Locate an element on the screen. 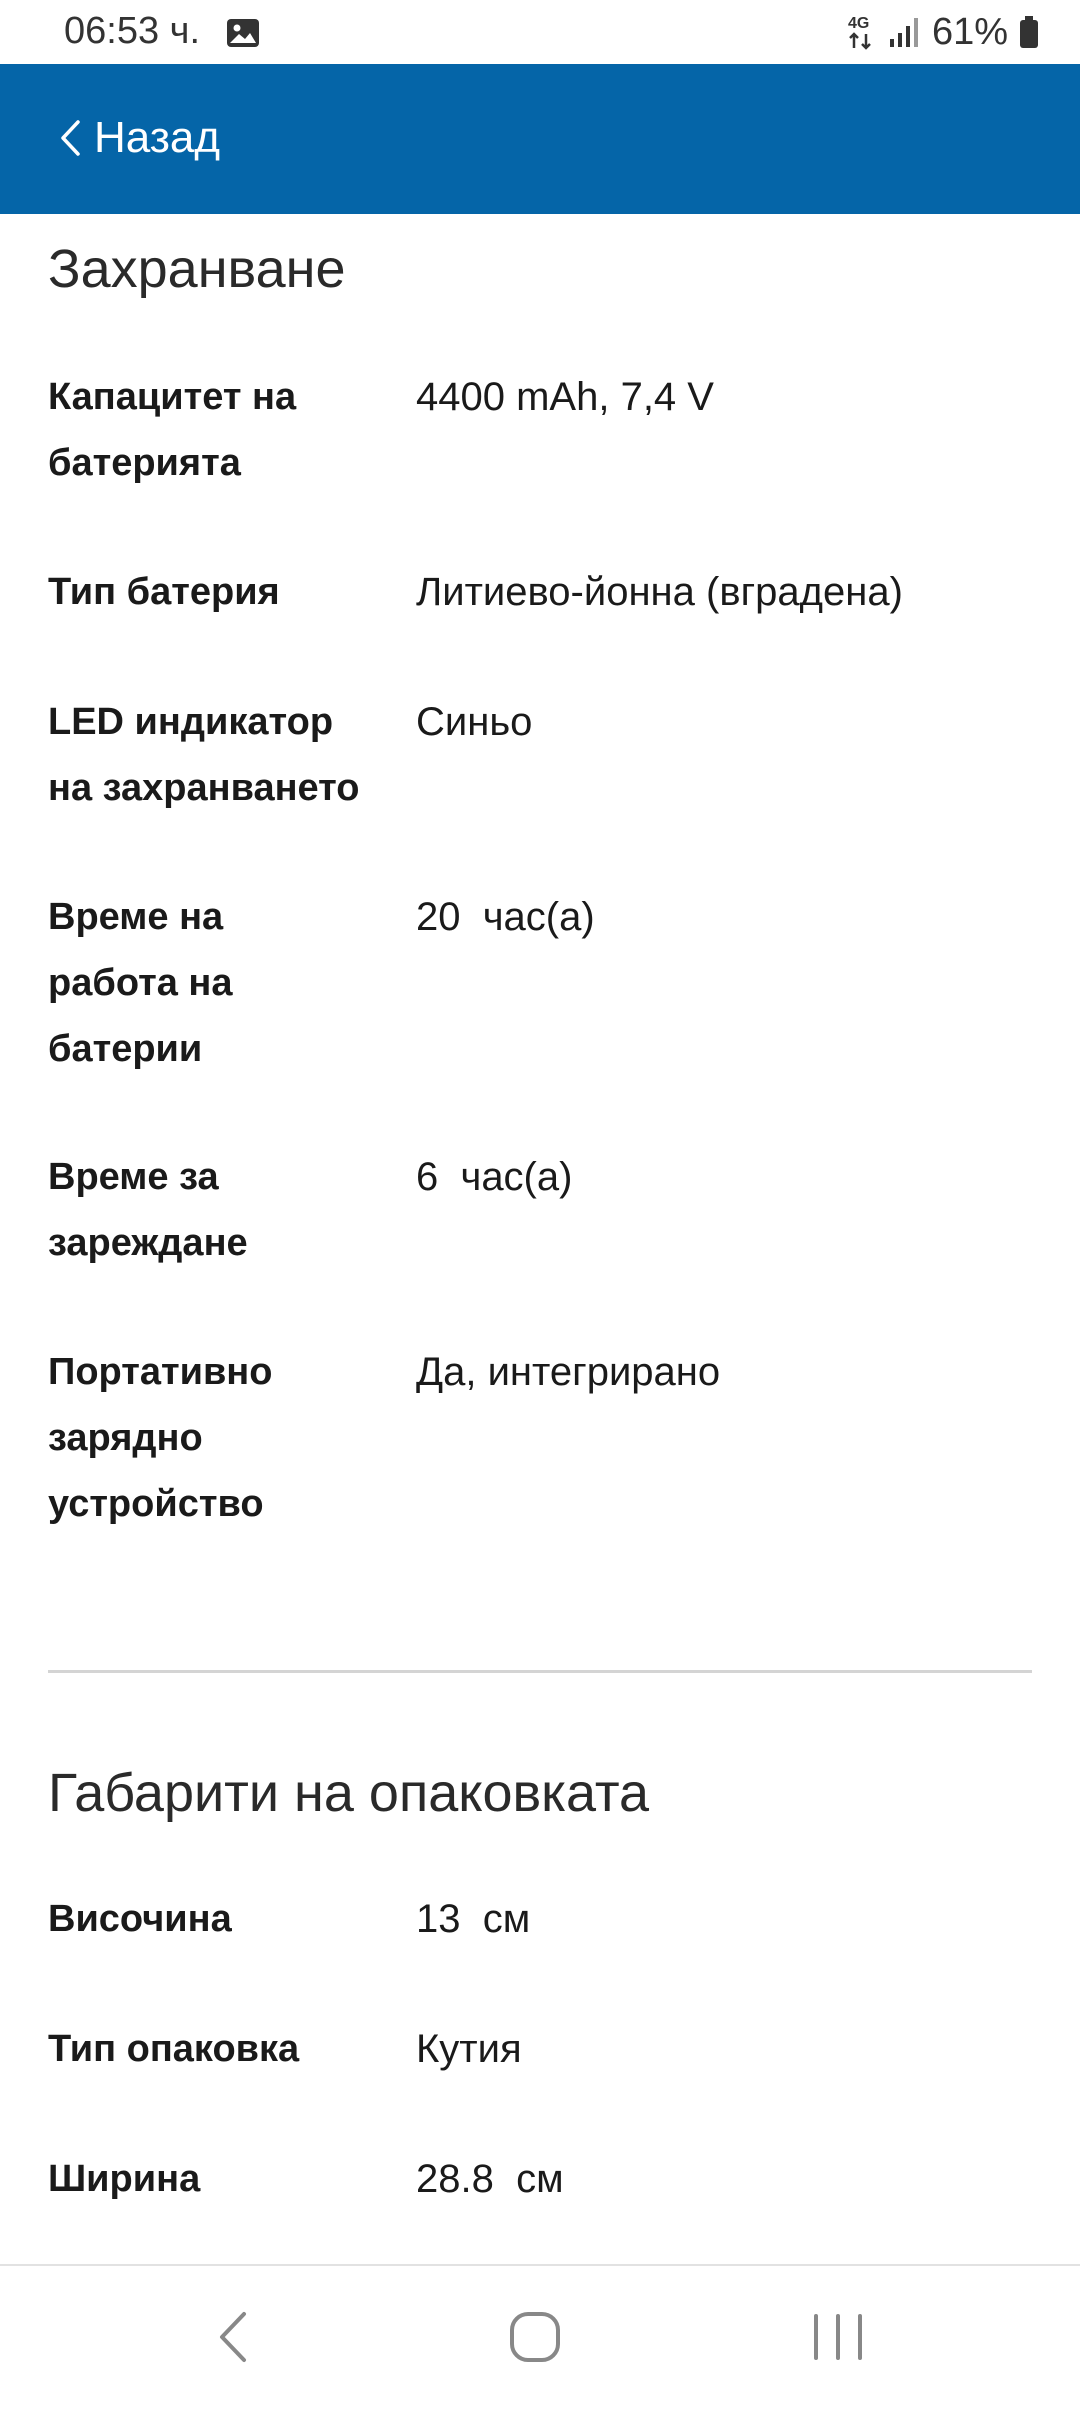 This screenshot has height=2410, width=1080. status-bar: 06:53 ч. 4G 61% is located at coordinates (540, 32).